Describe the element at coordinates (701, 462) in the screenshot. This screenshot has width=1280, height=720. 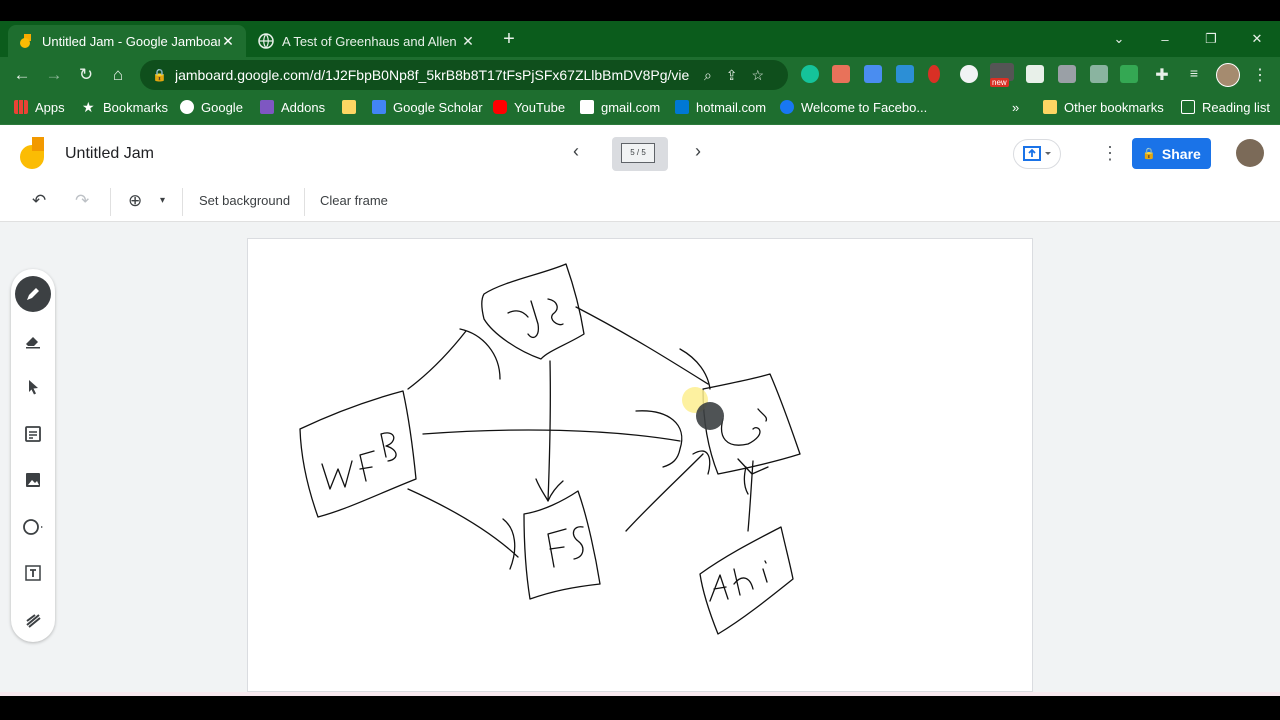
I see `sketch-curve-s-lower` at that location.